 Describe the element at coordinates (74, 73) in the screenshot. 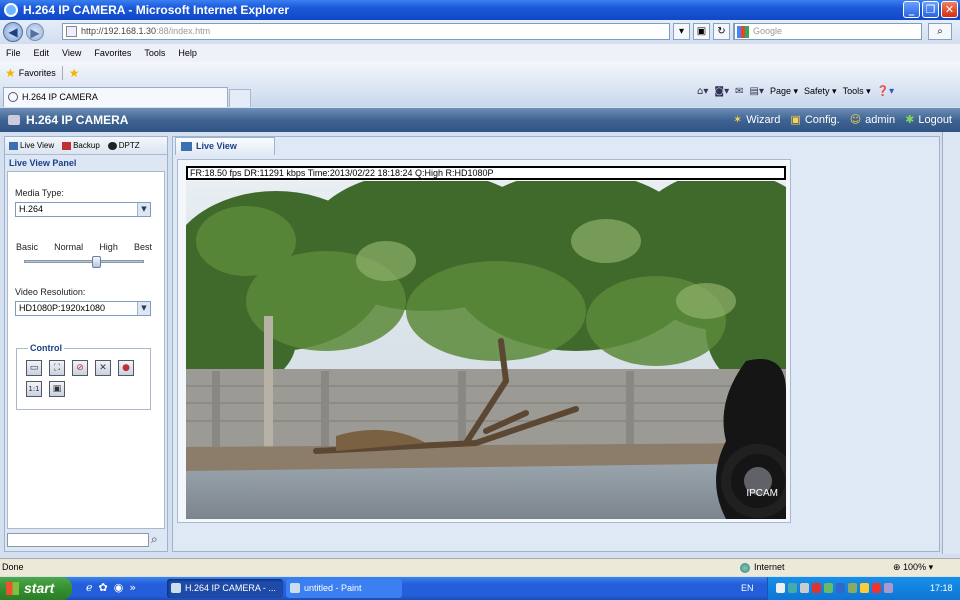

I see `add-favorite-icon: ★` at that location.